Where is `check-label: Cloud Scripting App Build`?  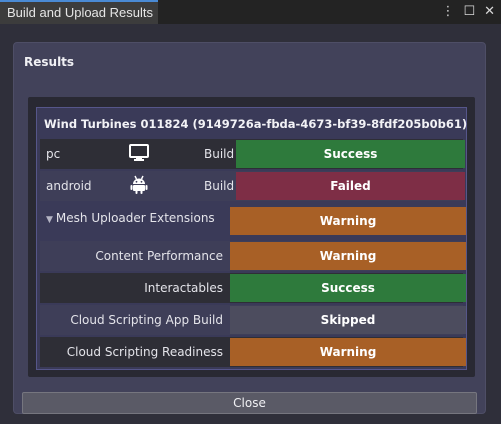 check-label: Cloud Scripting App Build is located at coordinates (146, 320).